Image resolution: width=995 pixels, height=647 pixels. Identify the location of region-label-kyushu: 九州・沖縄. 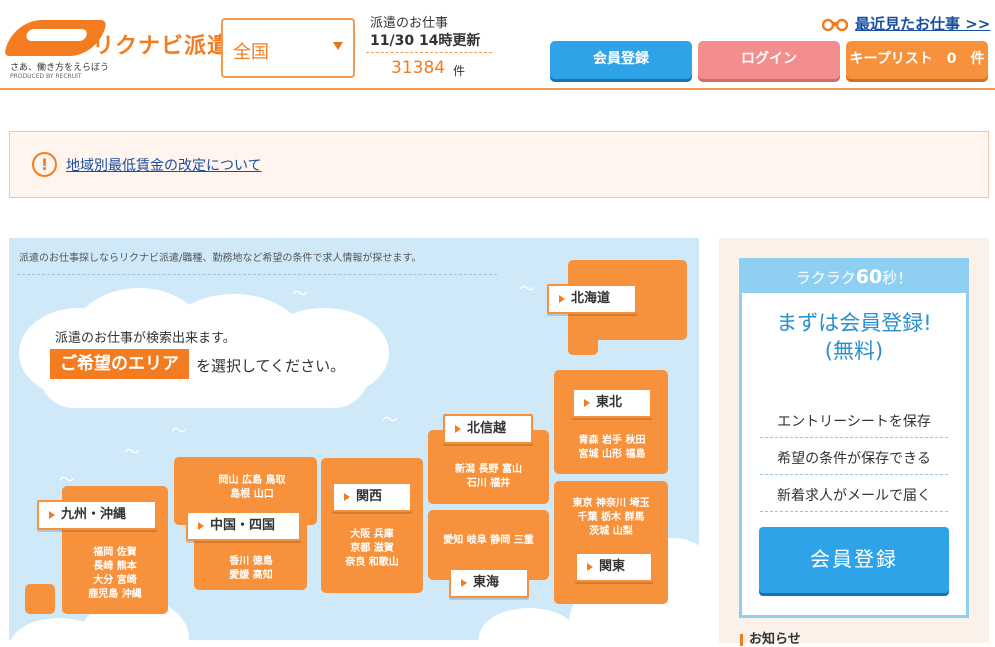
(97, 515).